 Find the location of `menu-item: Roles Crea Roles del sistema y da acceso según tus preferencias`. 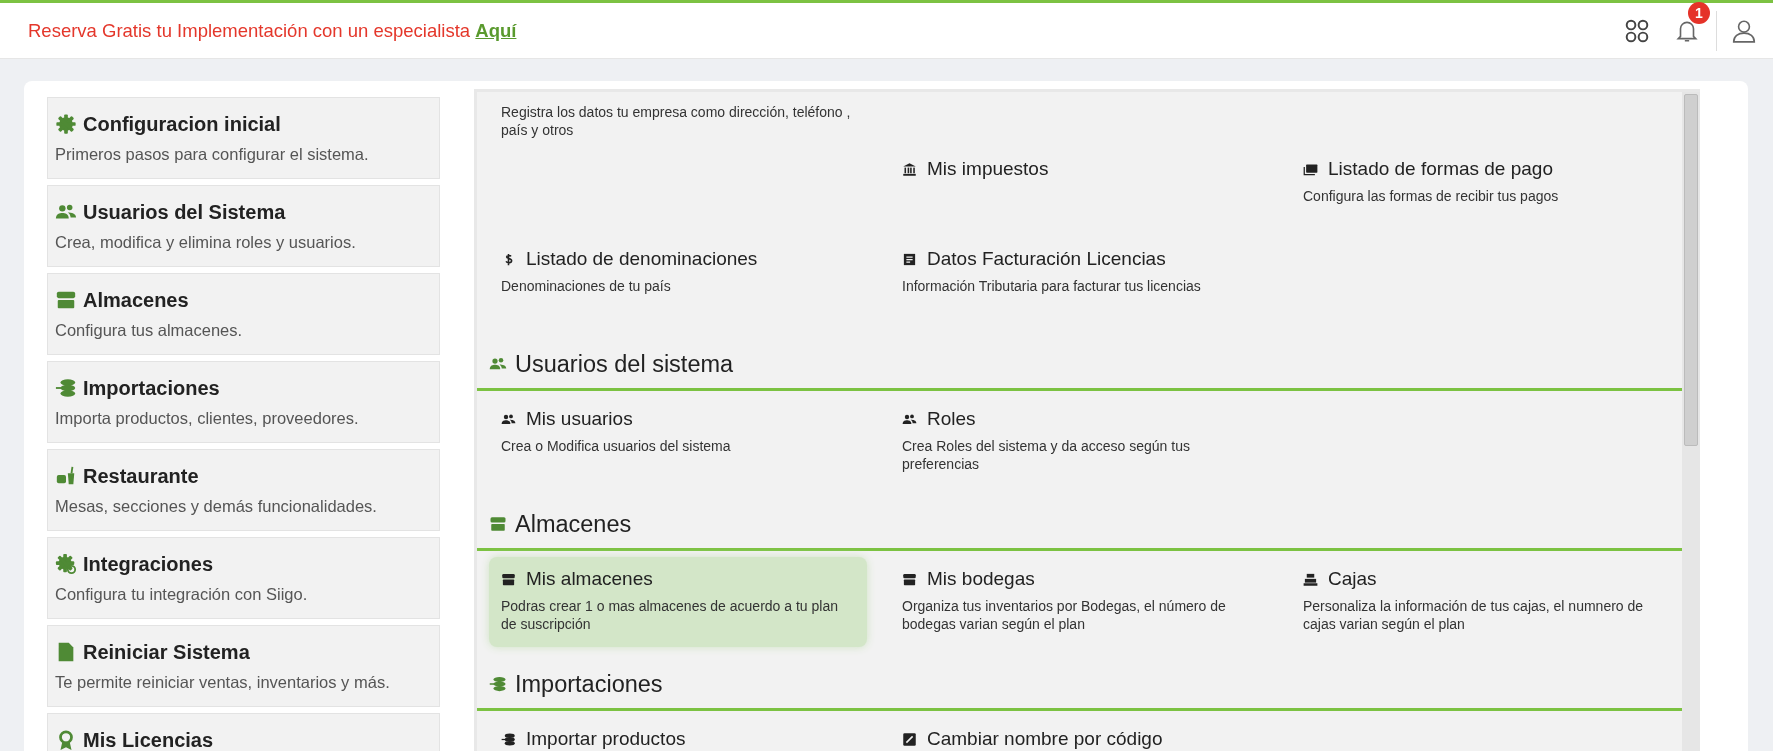

menu-item: Roles Crea Roles del sistema y da acceso según tus preferencias is located at coordinates (1079, 442).